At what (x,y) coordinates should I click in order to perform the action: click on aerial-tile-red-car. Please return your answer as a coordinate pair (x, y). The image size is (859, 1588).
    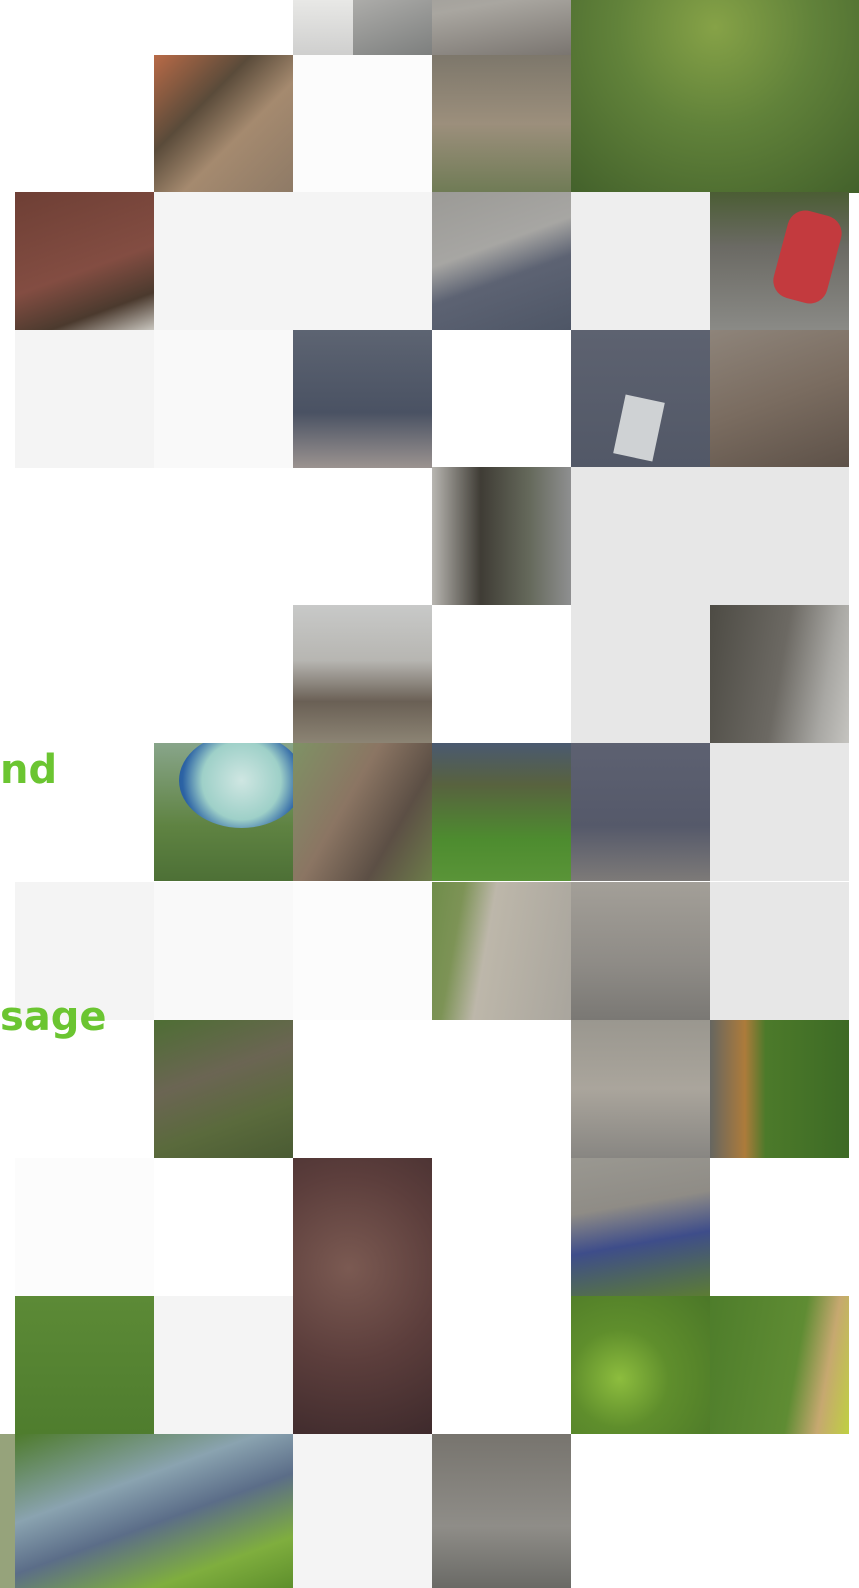
    Looking at the image, I should click on (779, 261).